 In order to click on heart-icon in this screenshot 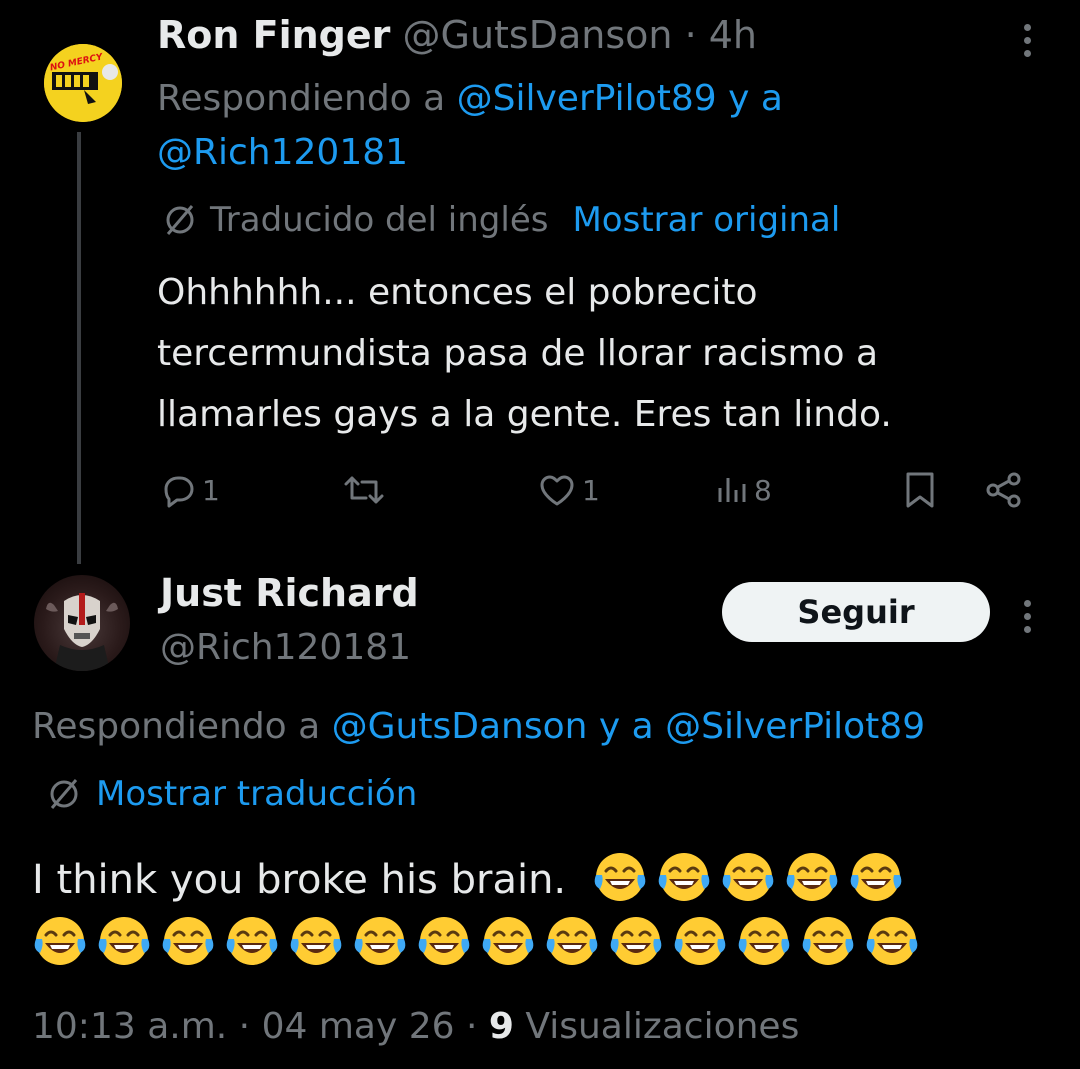, I will do `click(557, 490)`.